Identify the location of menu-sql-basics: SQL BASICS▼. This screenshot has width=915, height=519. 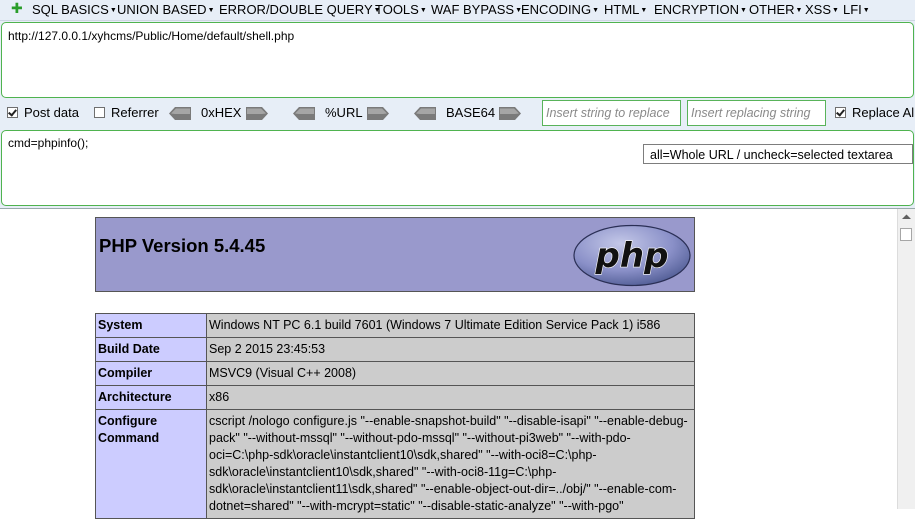
(74, 9).